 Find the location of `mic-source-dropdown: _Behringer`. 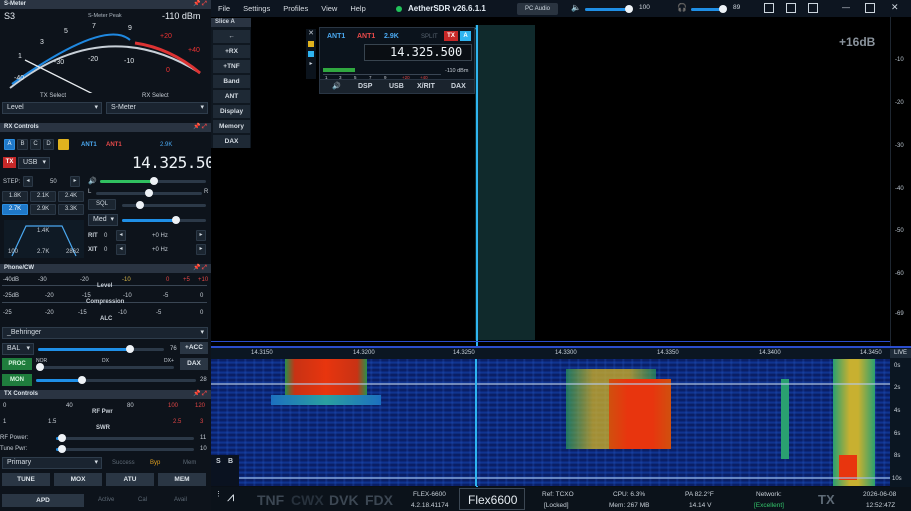

mic-source-dropdown: _Behringer is located at coordinates (105, 333).